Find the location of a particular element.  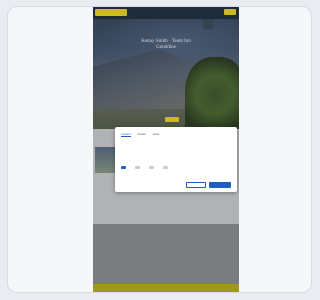

category-necessary is located at coordinates (123, 167).